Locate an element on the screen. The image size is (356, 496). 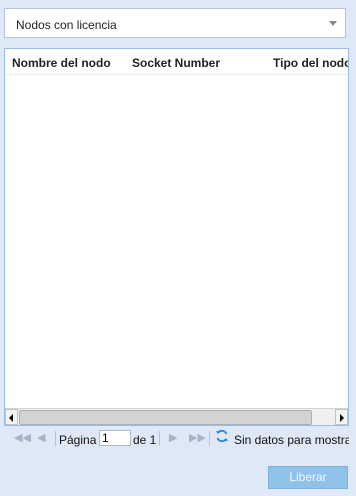
horizontal-scrollbar is located at coordinates (176, 416).